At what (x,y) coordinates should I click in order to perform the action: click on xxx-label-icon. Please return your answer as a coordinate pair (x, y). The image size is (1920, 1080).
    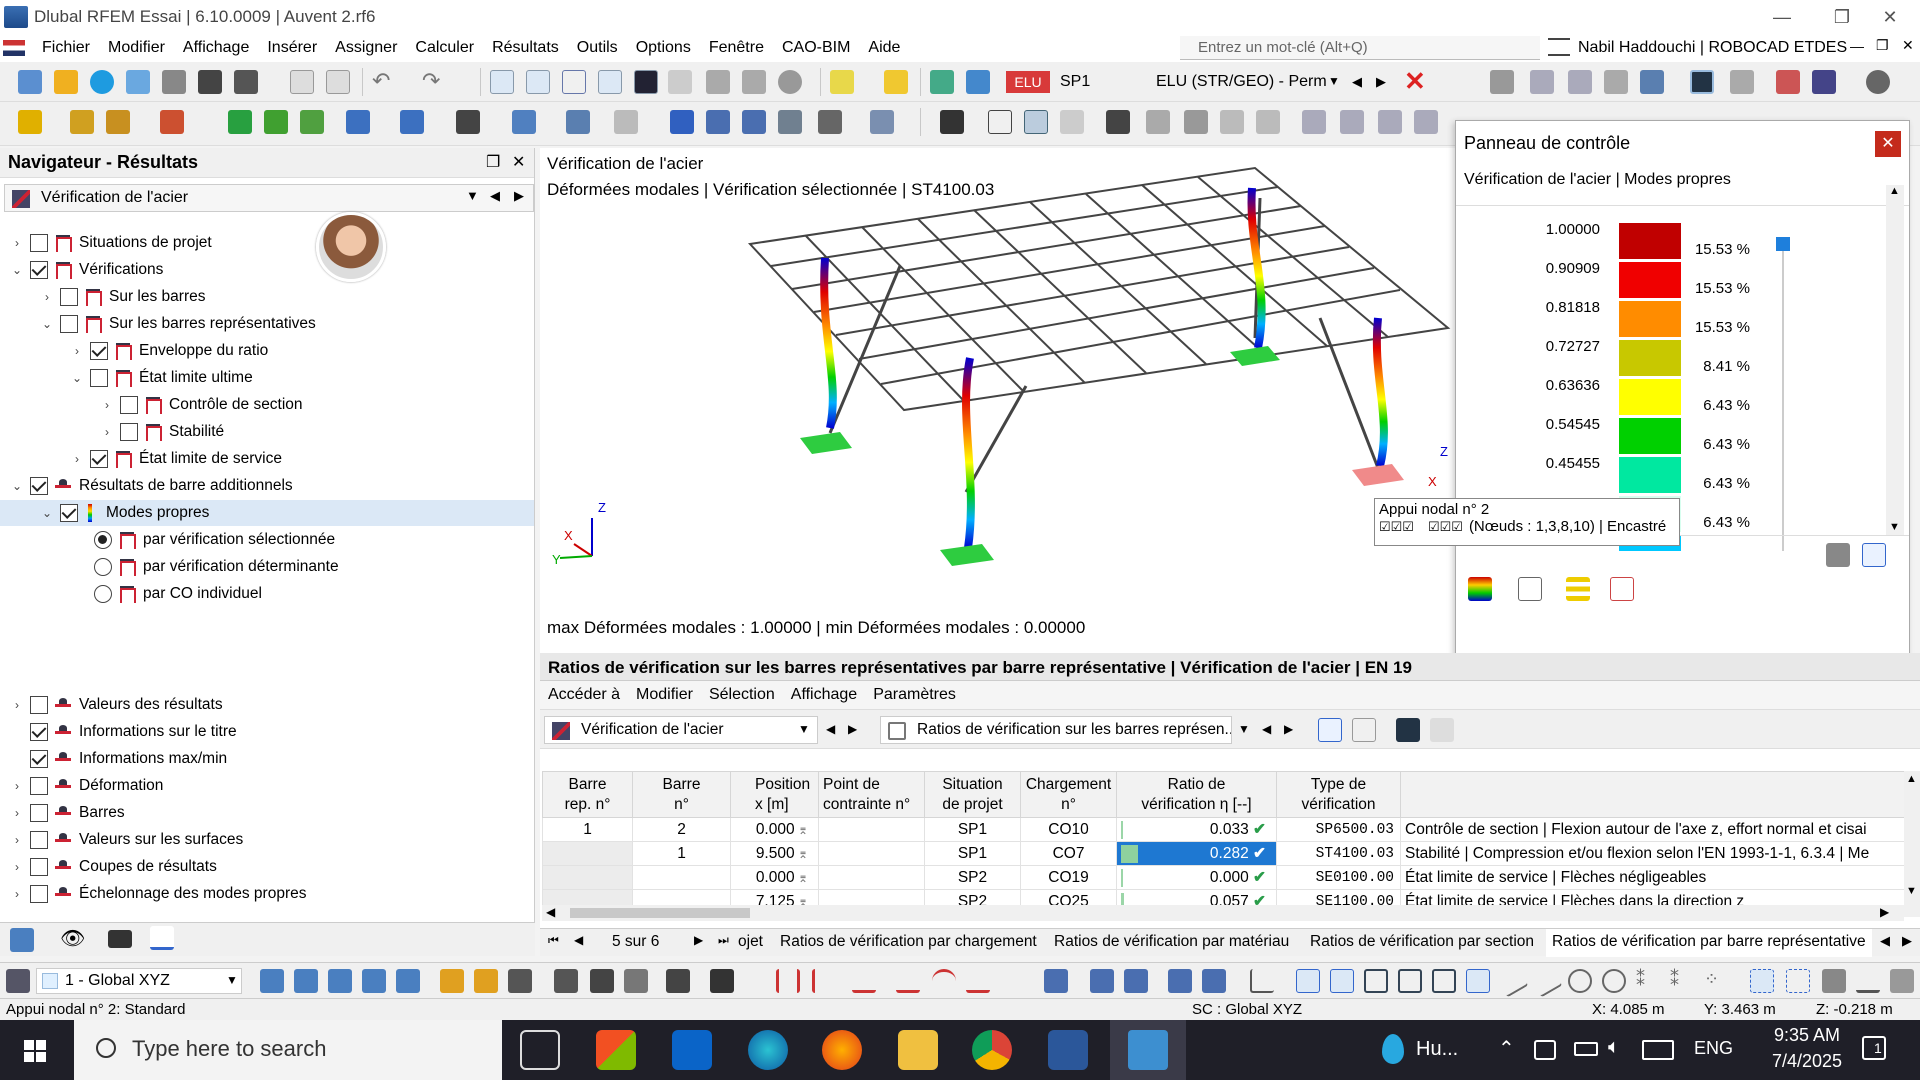
    Looking at the image, I should click on (566, 981).